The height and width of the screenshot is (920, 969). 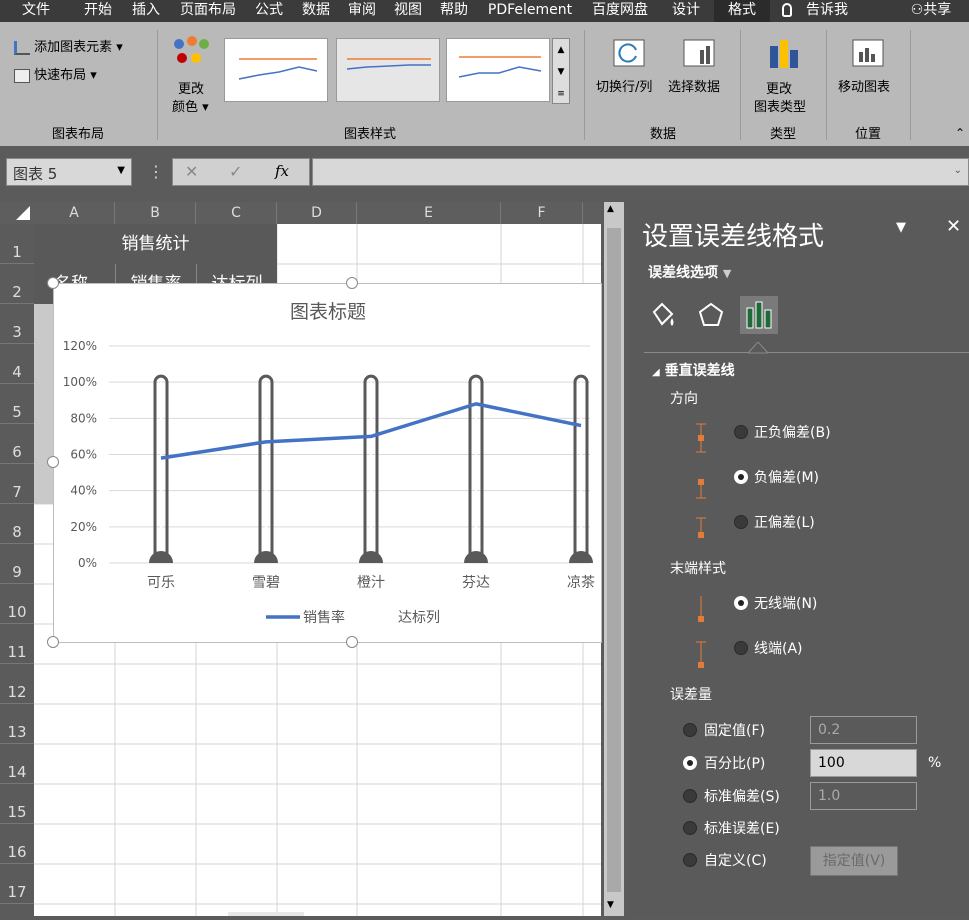 I want to click on add-chart-element-button: 添加图表元素 ▾, so click(x=68, y=45).